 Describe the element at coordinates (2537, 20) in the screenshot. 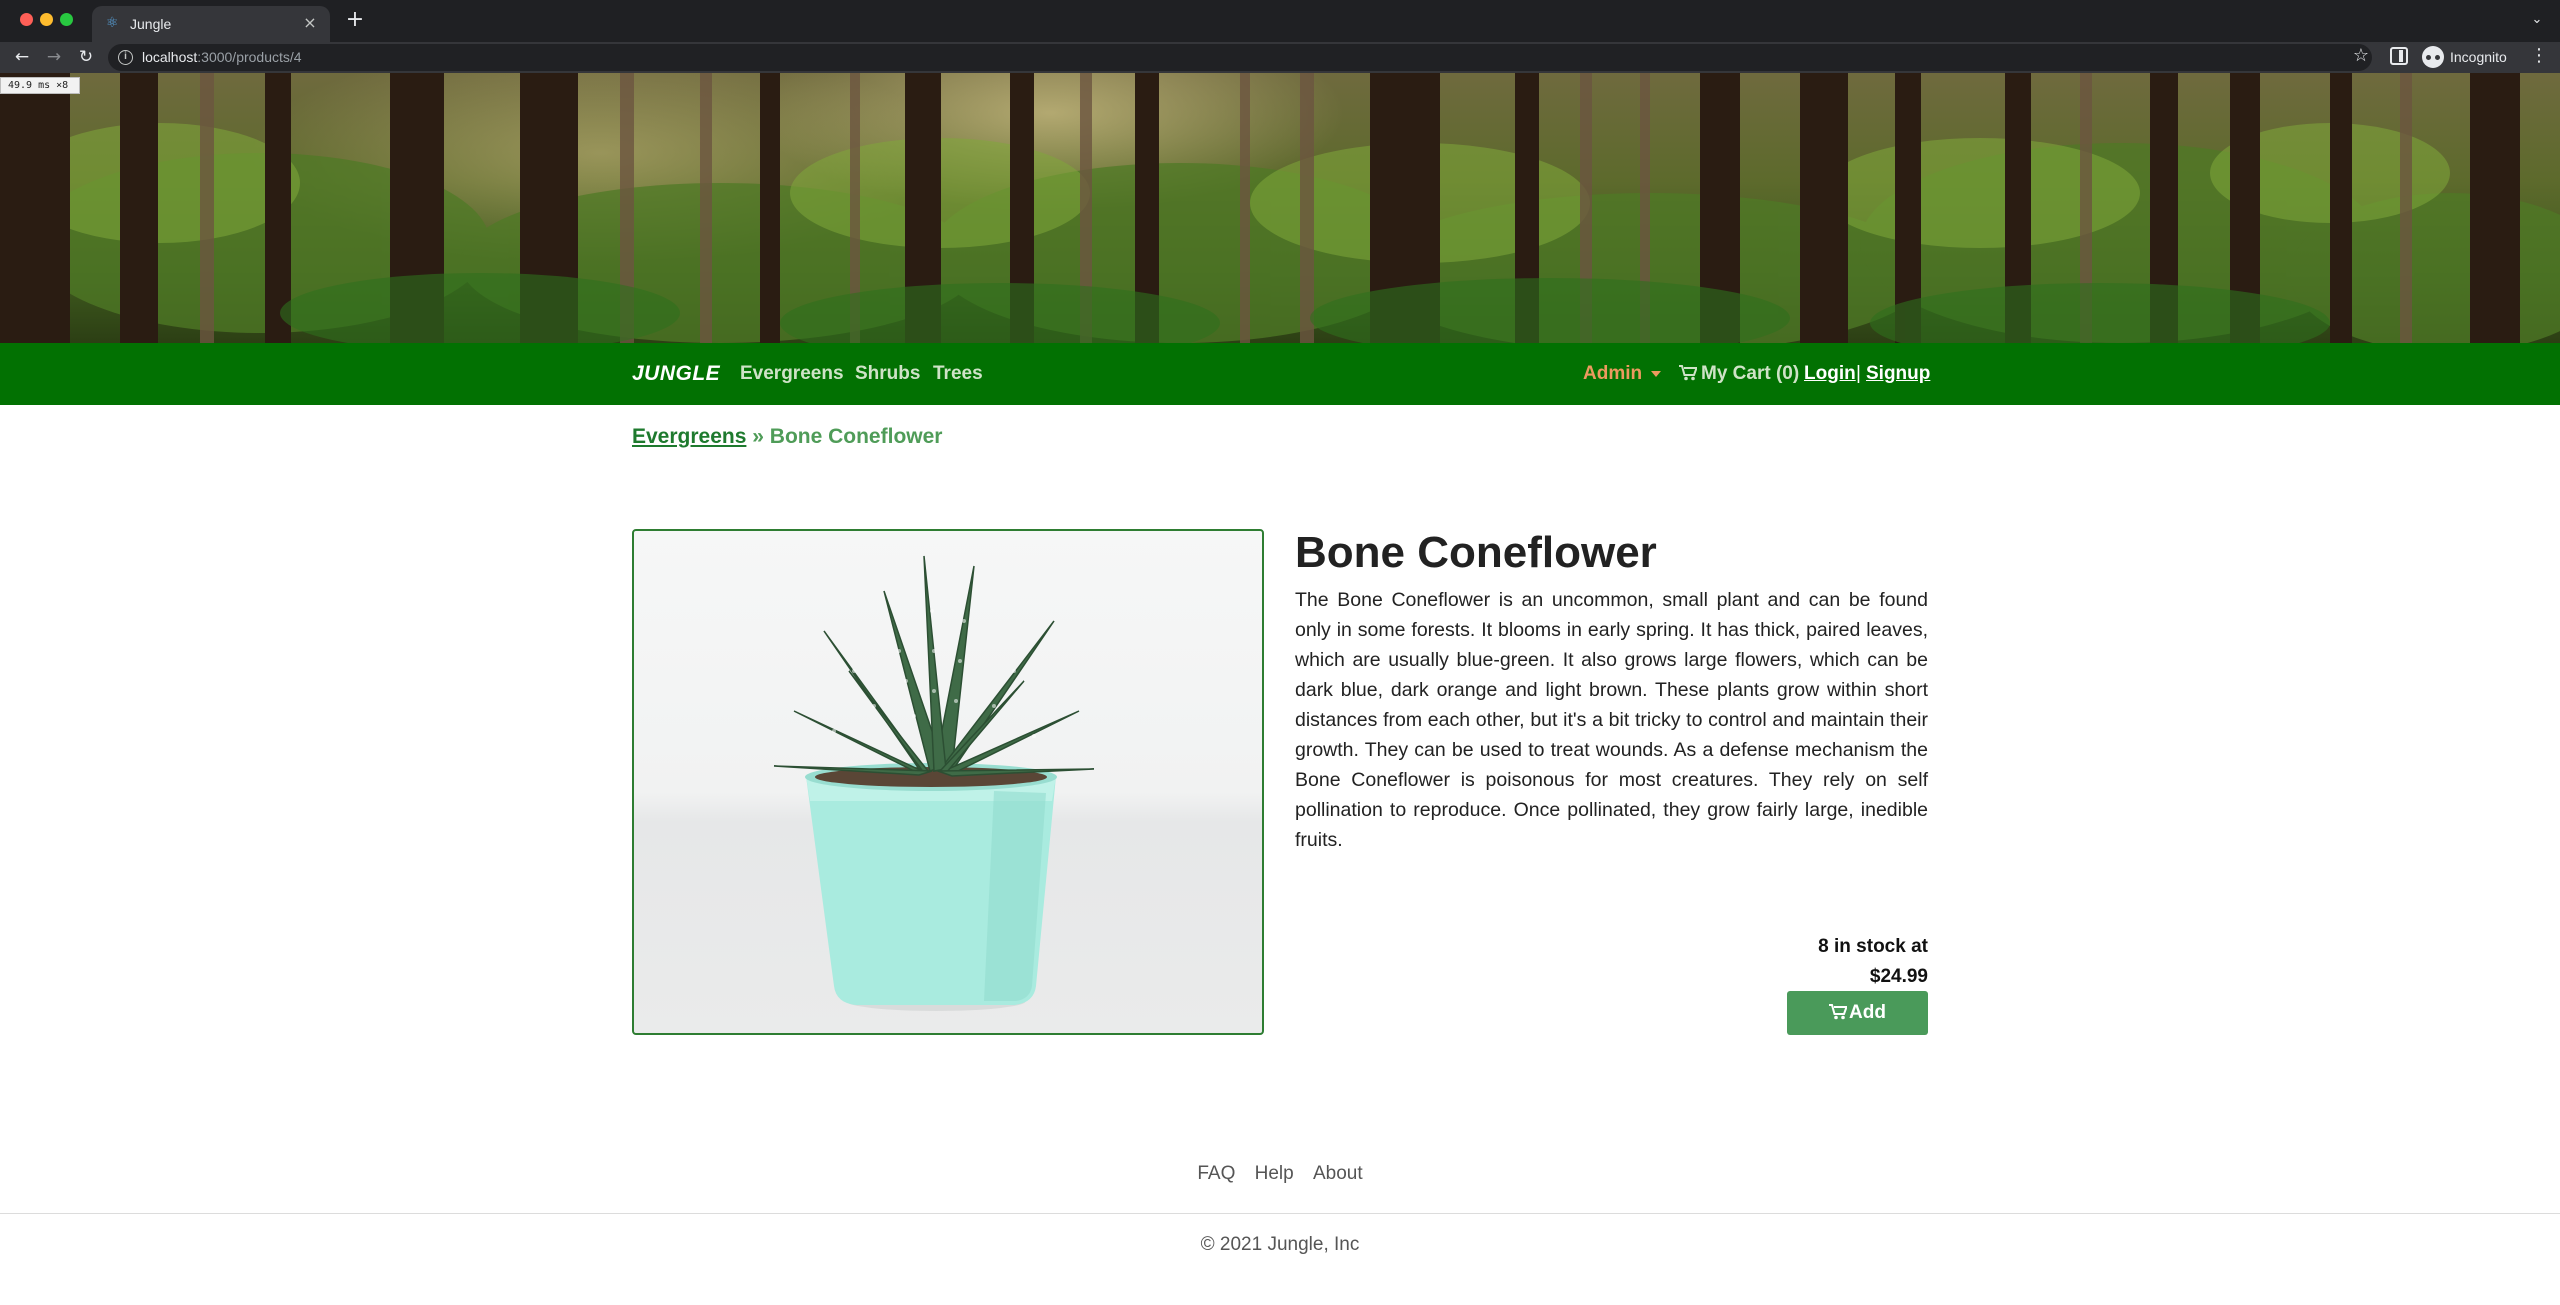

I see `tab-search-icon: ⌄` at that location.